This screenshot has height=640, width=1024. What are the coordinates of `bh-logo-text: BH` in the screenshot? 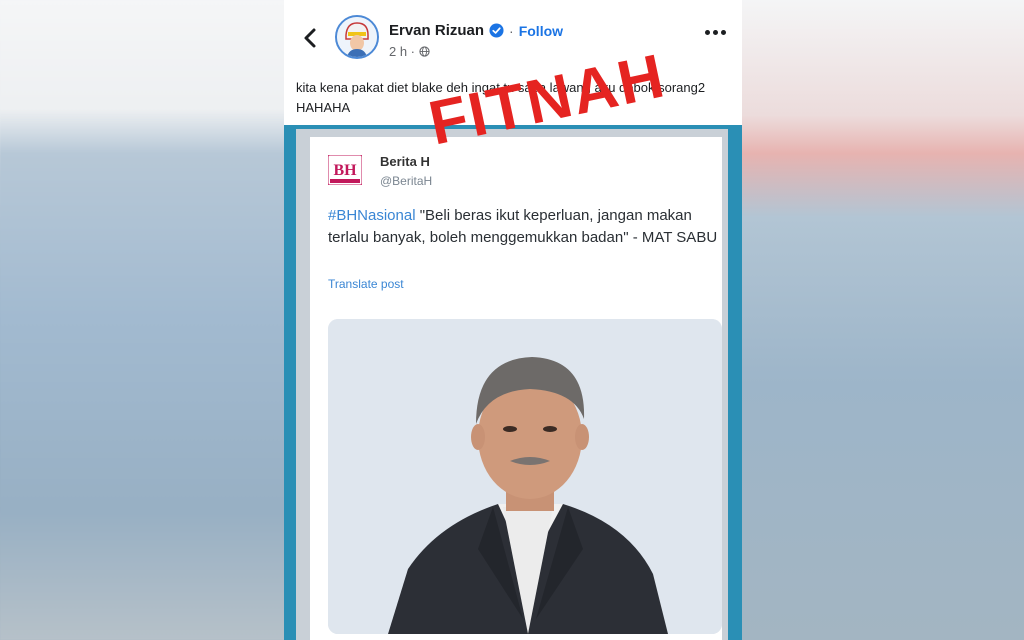 It's located at (345, 170).